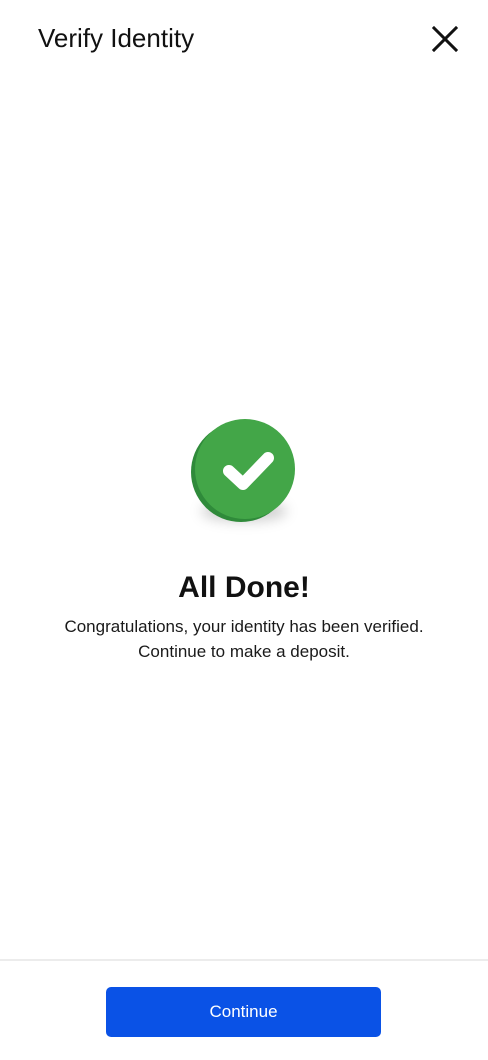 This screenshot has width=488, height=1060. Describe the element at coordinates (116, 38) in the screenshot. I see `page-title: Verify Identity` at that location.